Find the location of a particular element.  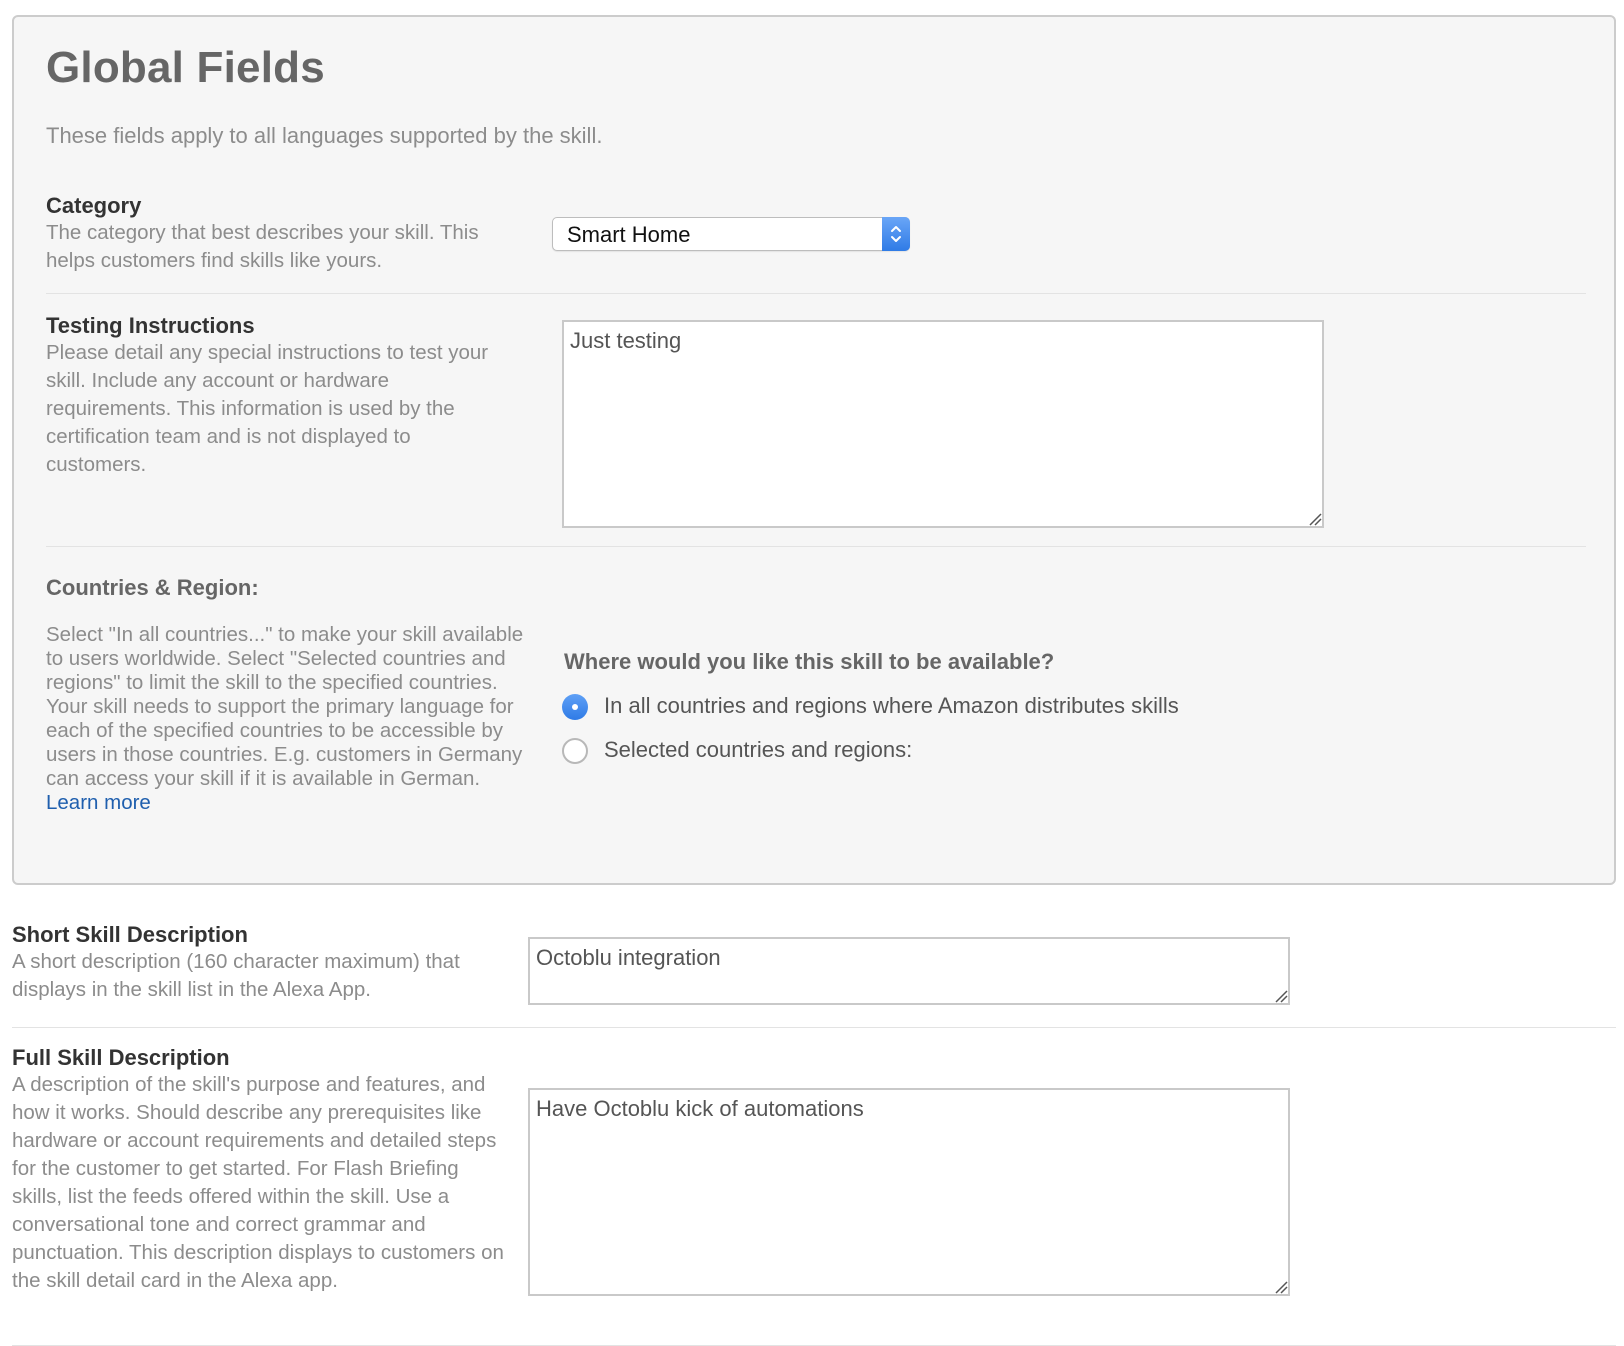

short-description-textarea: Octoblu integration is located at coordinates (909, 971).